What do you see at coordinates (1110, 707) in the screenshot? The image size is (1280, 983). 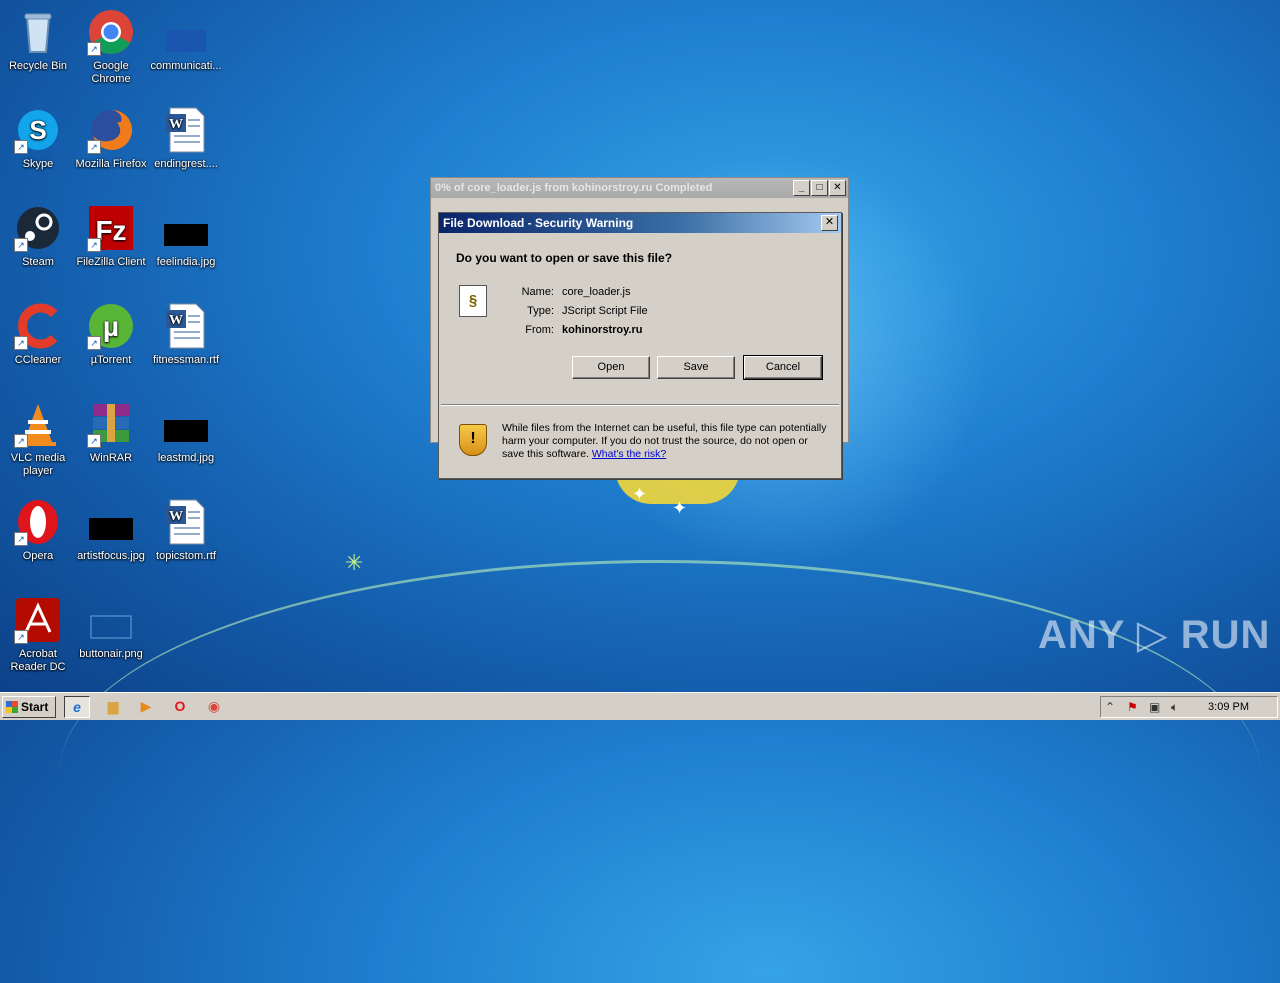 I see `show-hidden-icons-button: ⌃` at bounding box center [1110, 707].